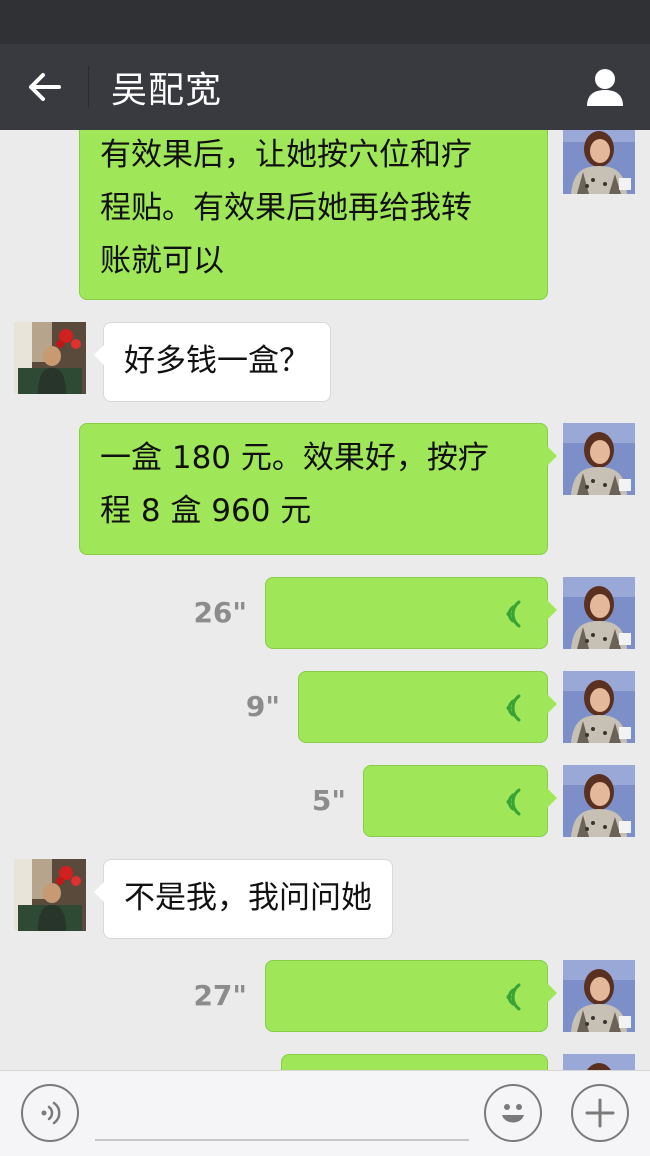 Image resolution: width=650 pixels, height=1156 pixels. I want to click on person-icon, so click(605, 87).